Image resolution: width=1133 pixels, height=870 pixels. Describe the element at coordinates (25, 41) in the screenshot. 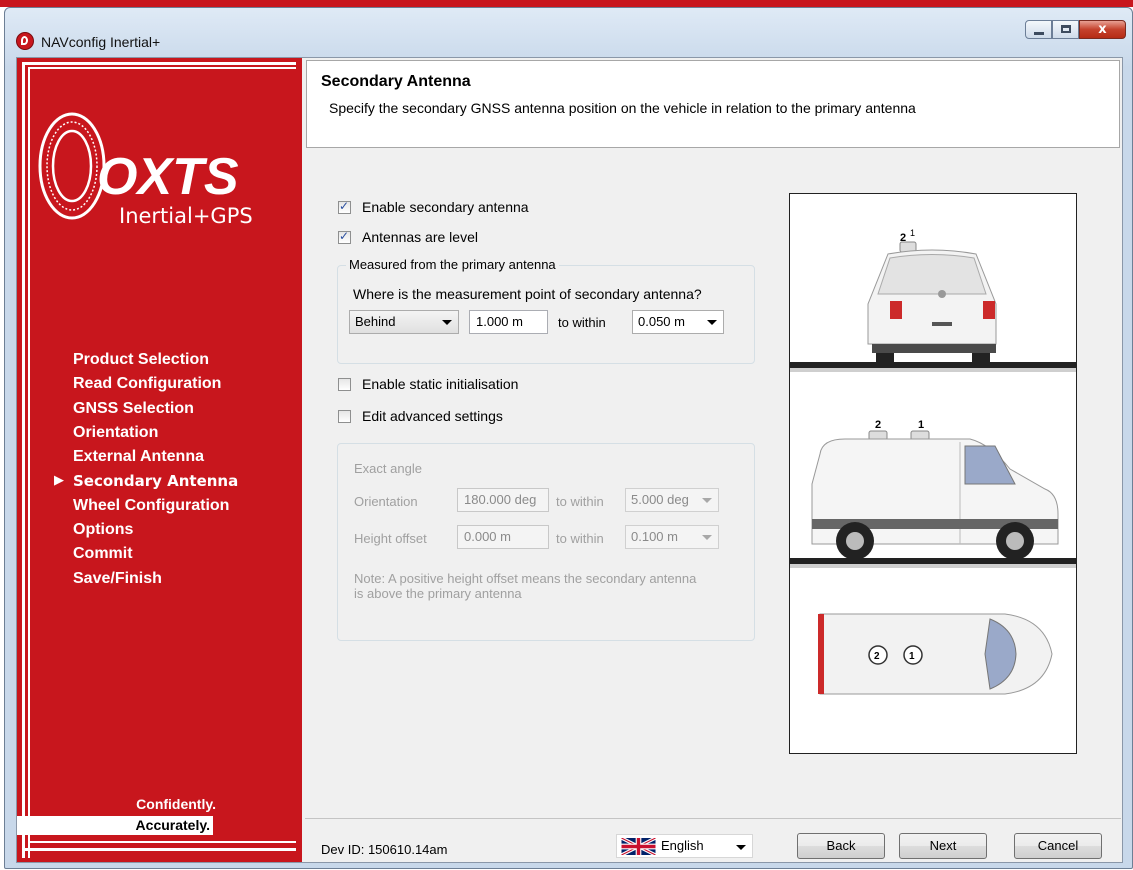

I see `app-icon` at that location.